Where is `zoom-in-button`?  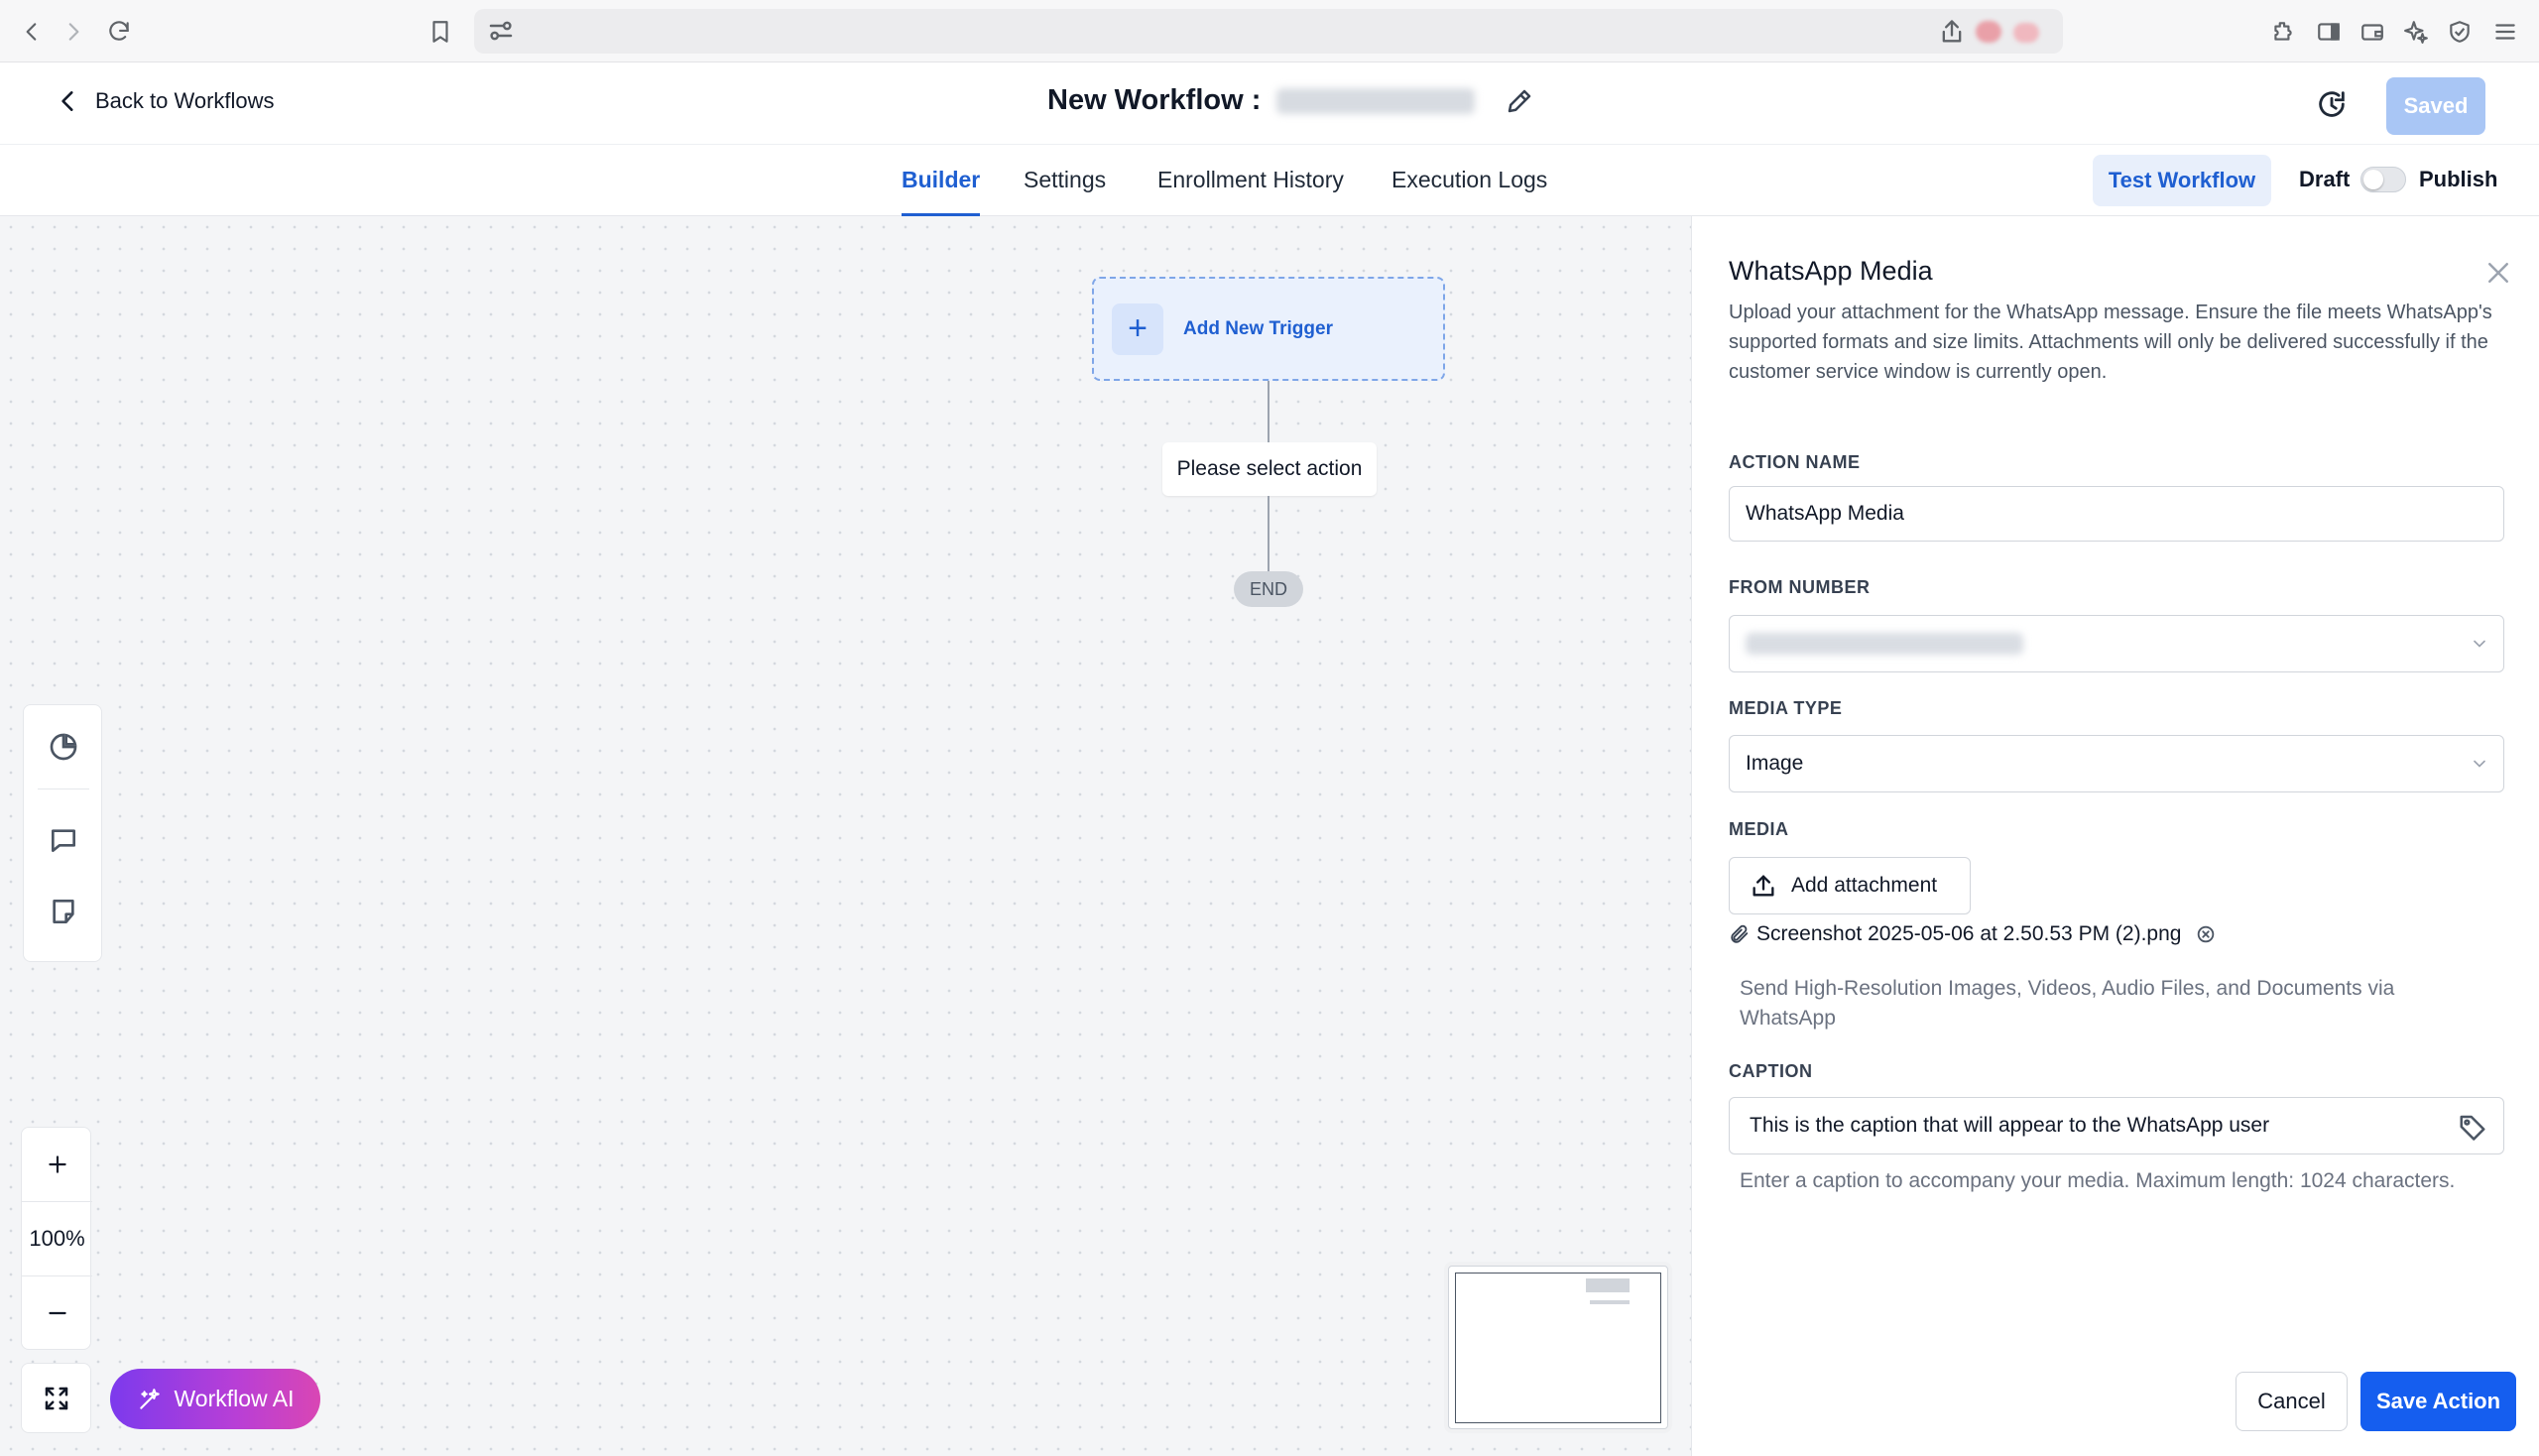 zoom-in-button is located at coordinates (57, 1164).